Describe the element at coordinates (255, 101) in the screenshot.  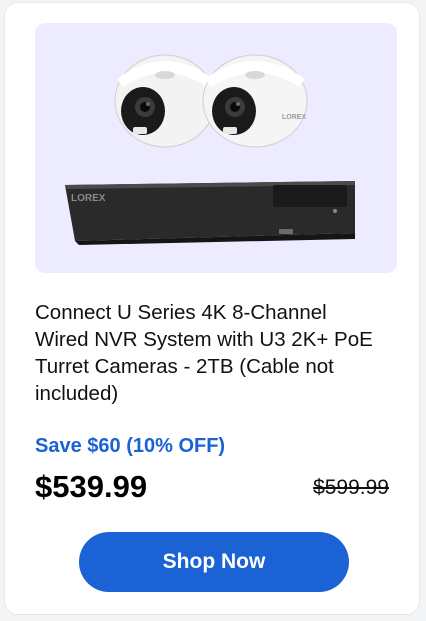
I see `turret-camera-right: LOREX` at that location.